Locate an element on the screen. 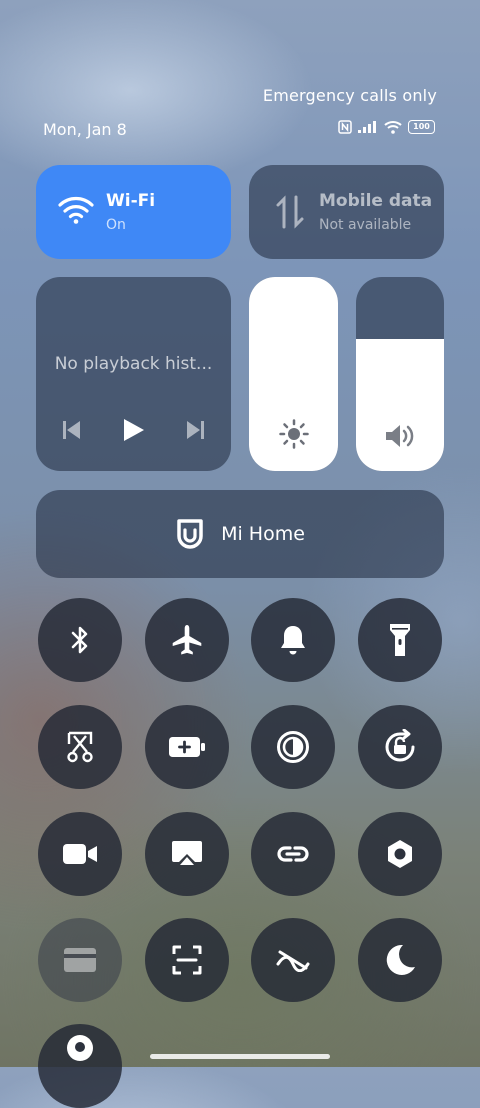  link-icon is located at coordinates (293, 854).